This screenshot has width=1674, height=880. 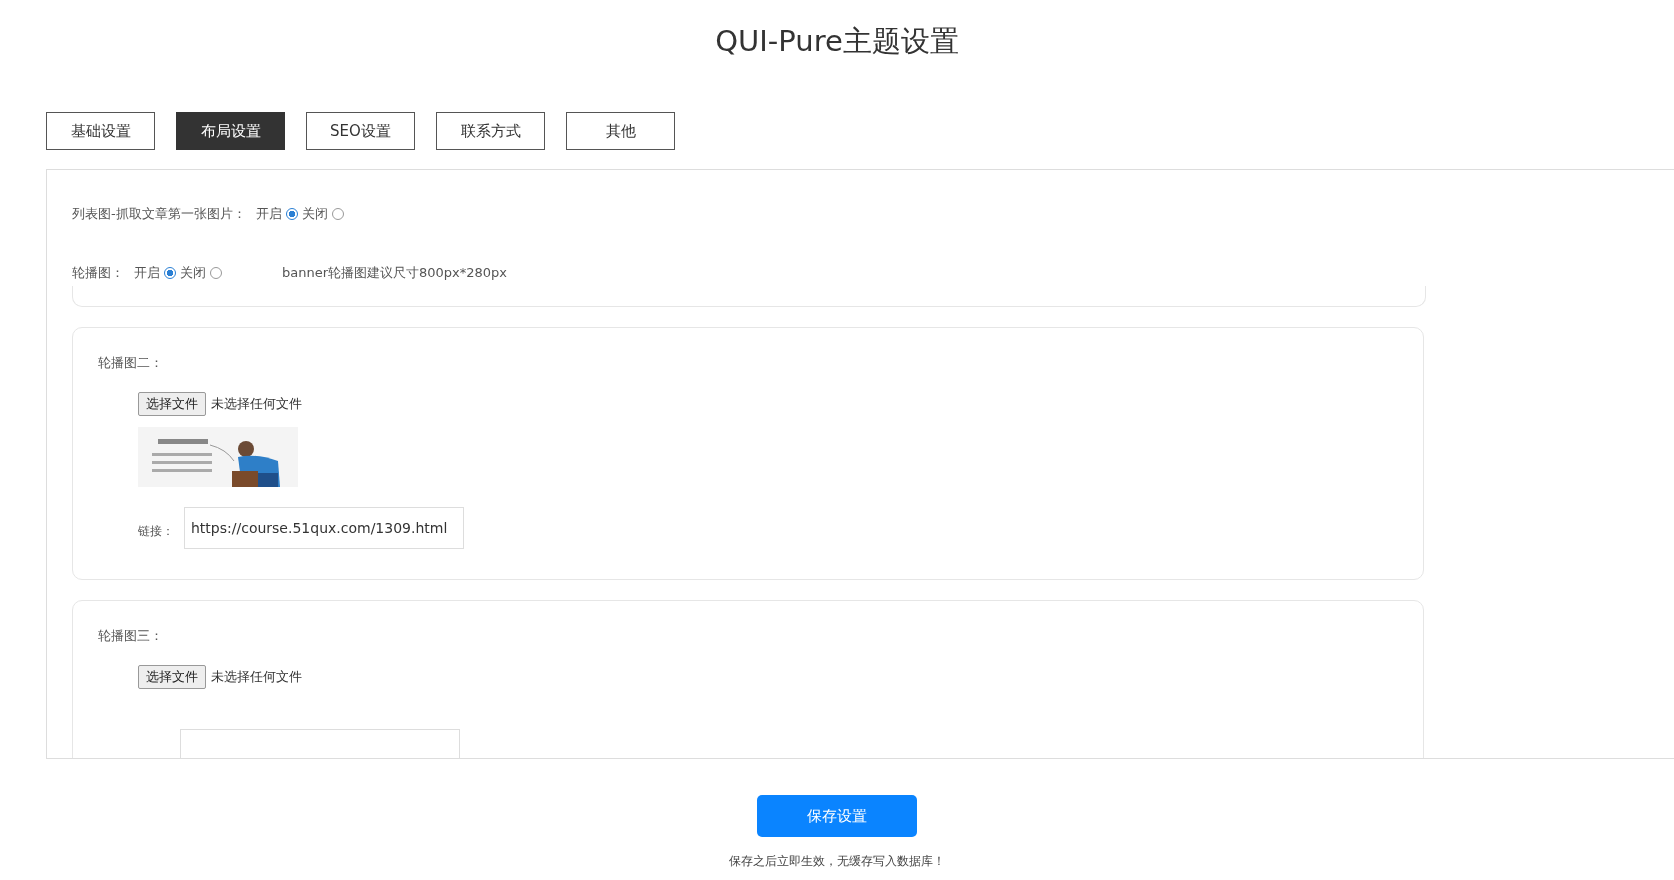 I want to click on setting-label: 列表图-抓取文章第一张图片：, so click(x=159, y=214).